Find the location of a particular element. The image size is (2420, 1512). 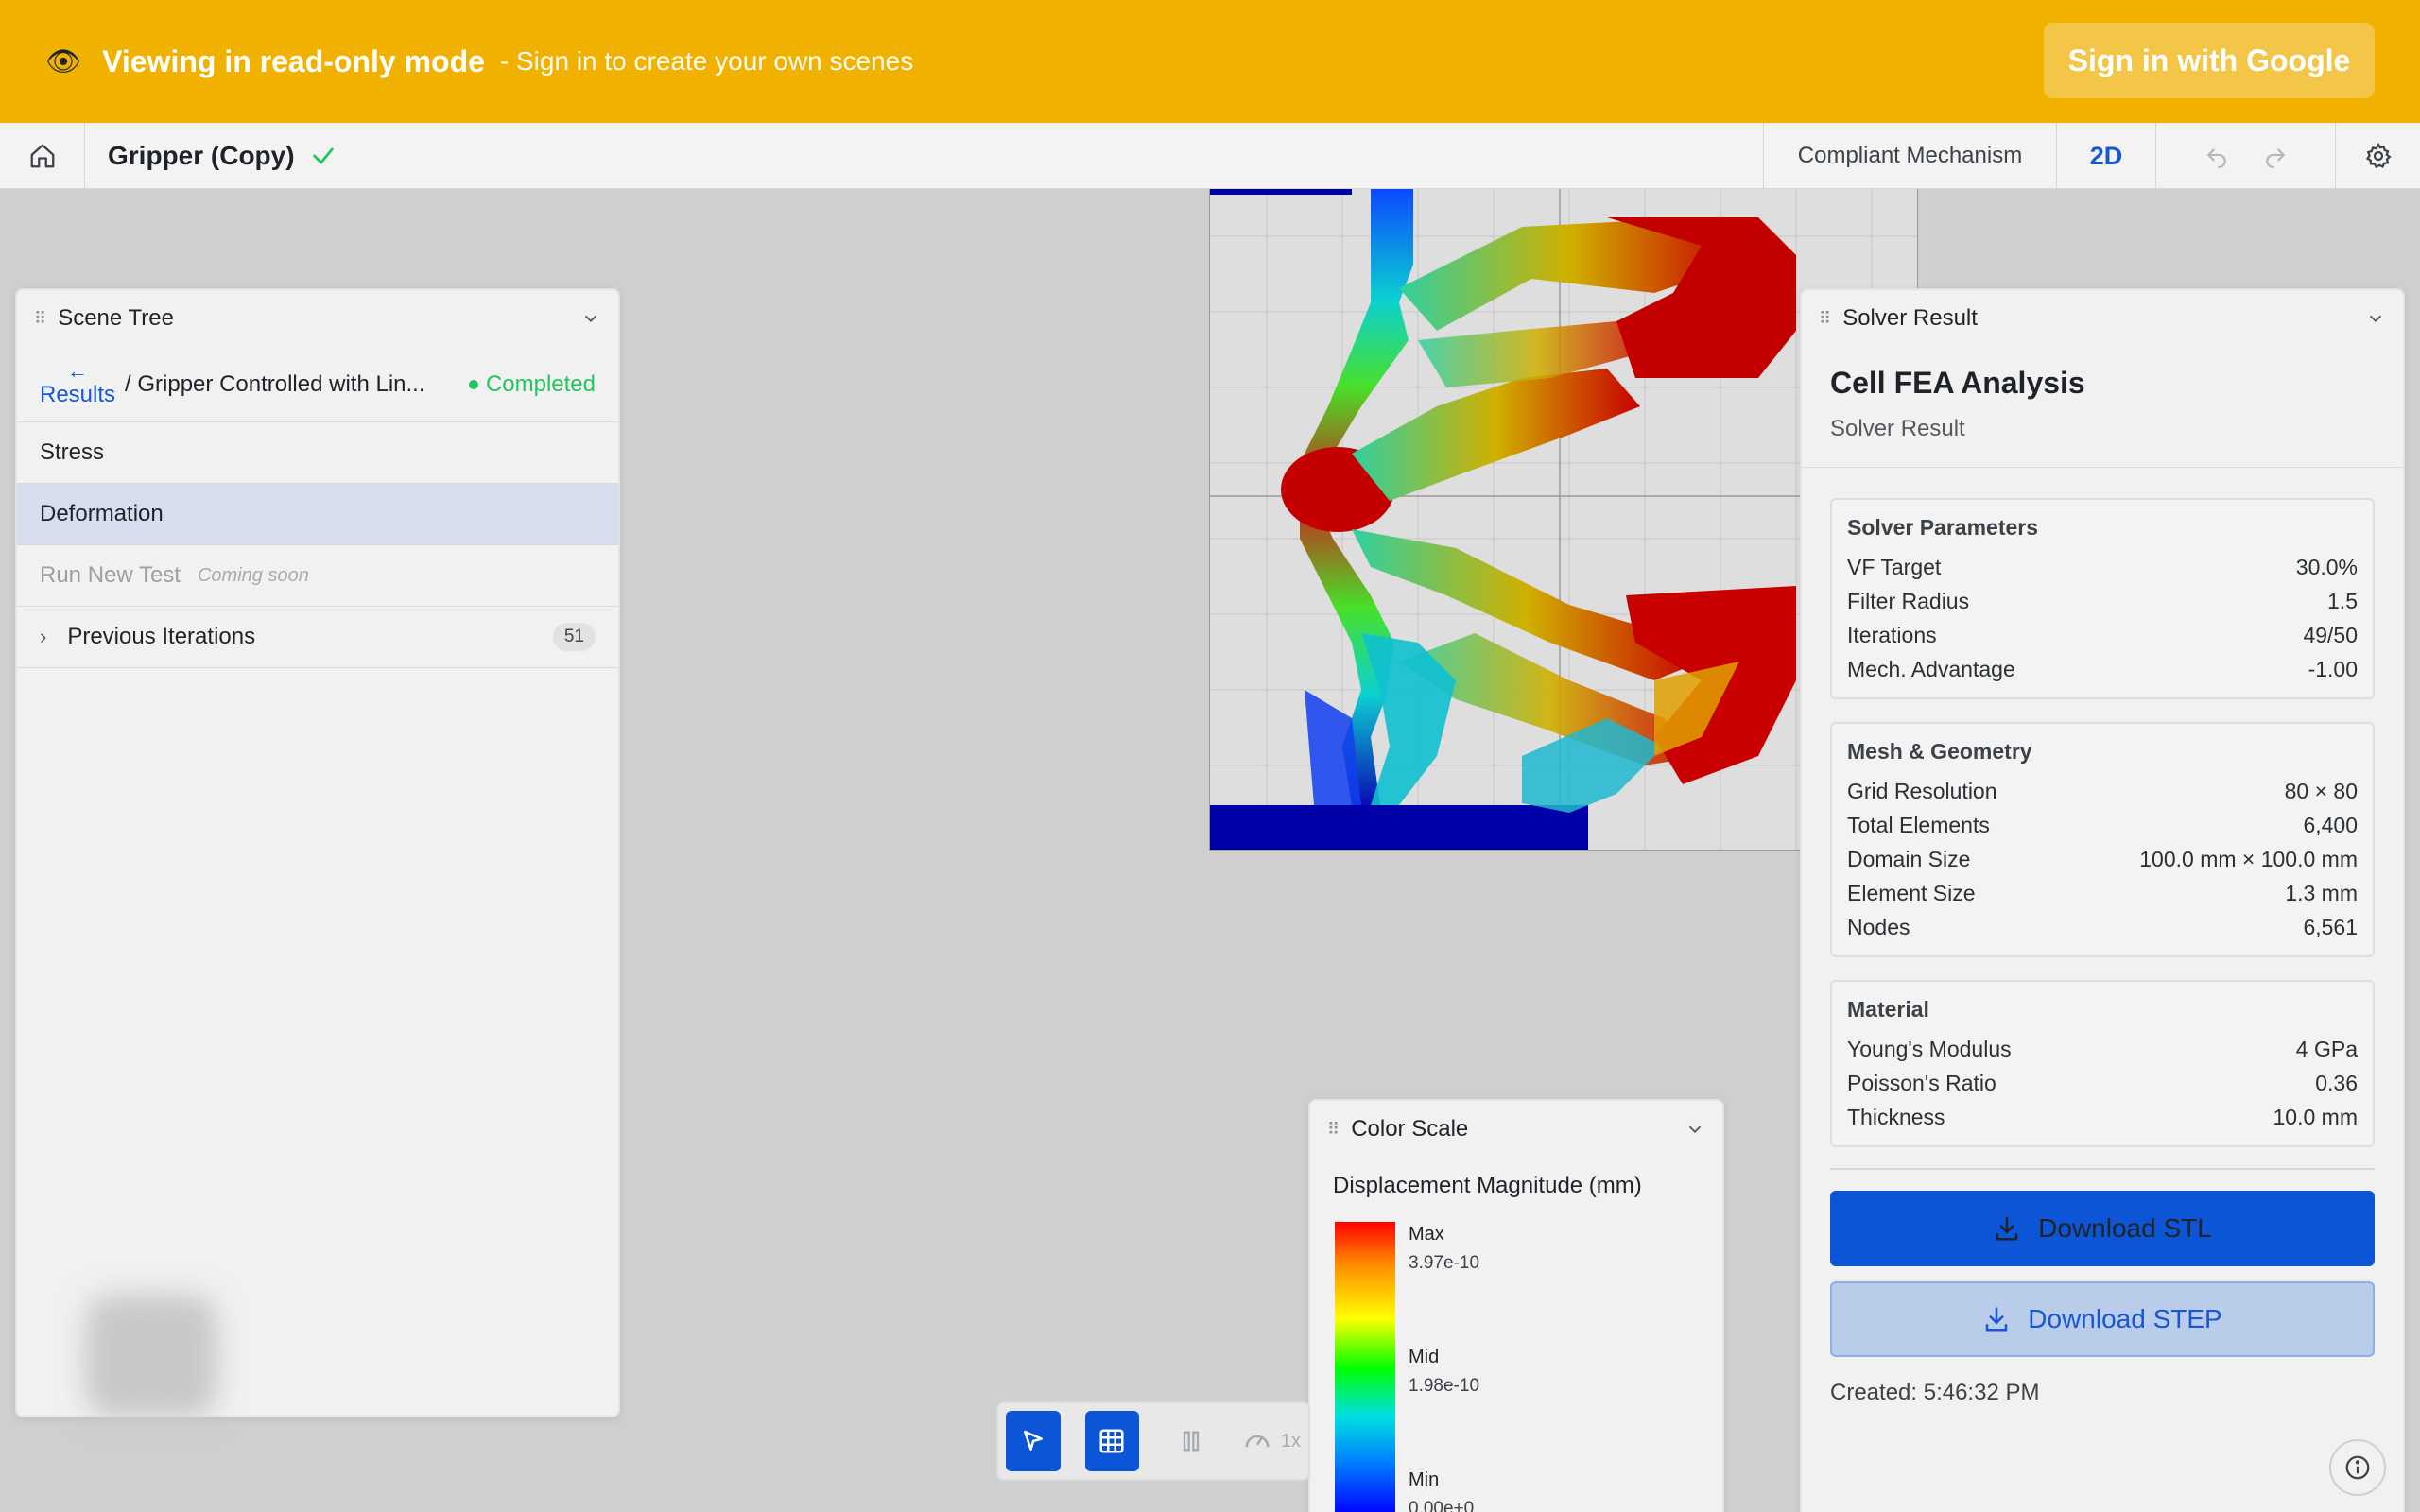

grid-toggle-button is located at coordinates (1112, 1441).